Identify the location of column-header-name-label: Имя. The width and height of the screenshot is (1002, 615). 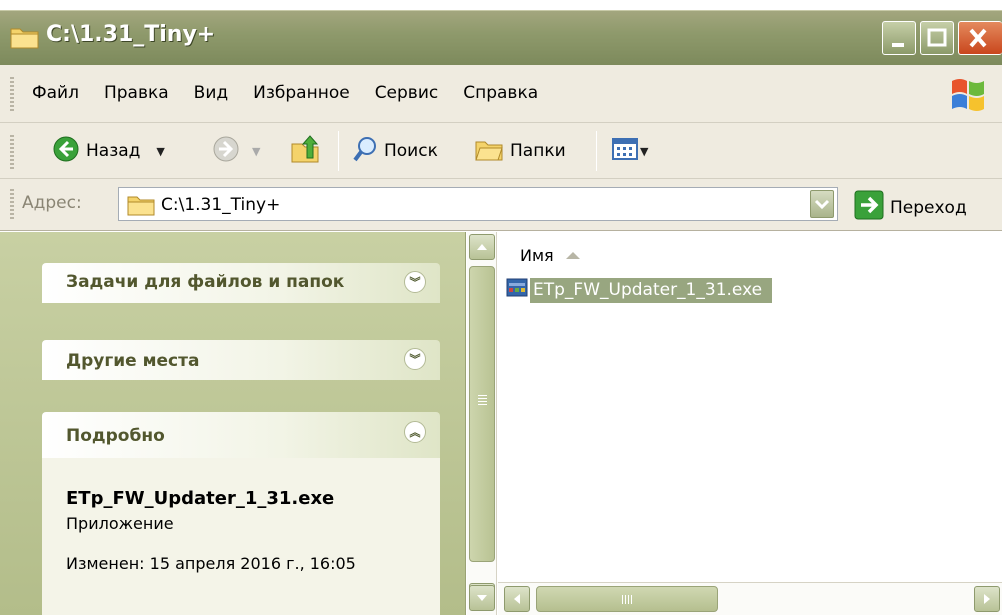
(537, 255).